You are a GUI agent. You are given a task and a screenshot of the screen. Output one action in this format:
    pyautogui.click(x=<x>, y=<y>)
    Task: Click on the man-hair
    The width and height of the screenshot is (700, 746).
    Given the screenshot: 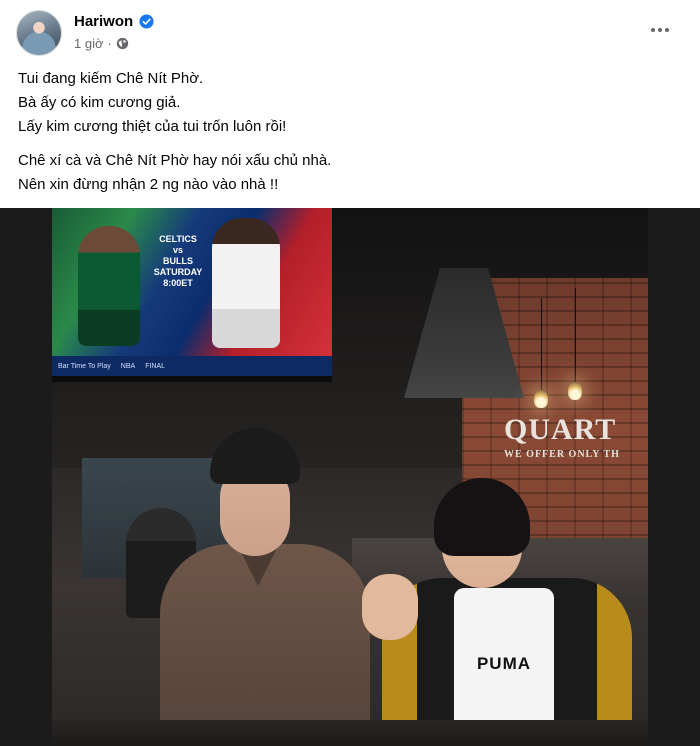 What is the action you would take?
    pyautogui.click(x=255, y=456)
    